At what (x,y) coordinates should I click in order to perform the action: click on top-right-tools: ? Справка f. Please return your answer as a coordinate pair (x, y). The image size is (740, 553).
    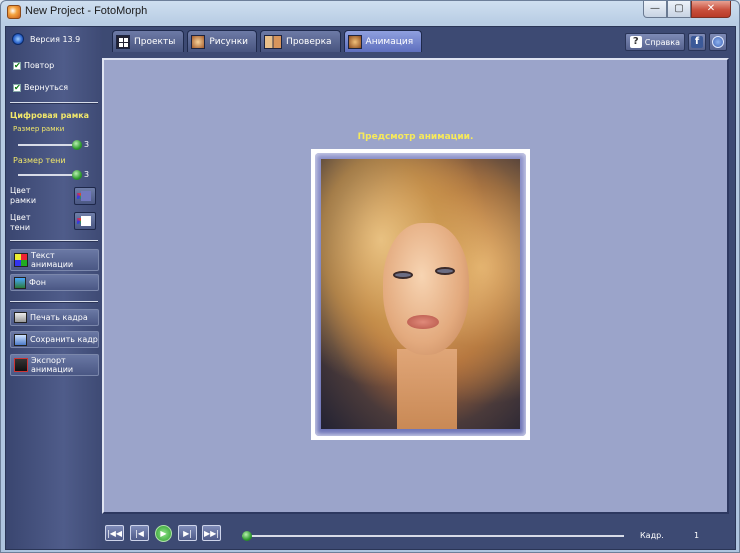
    Looking at the image, I should click on (675, 42).